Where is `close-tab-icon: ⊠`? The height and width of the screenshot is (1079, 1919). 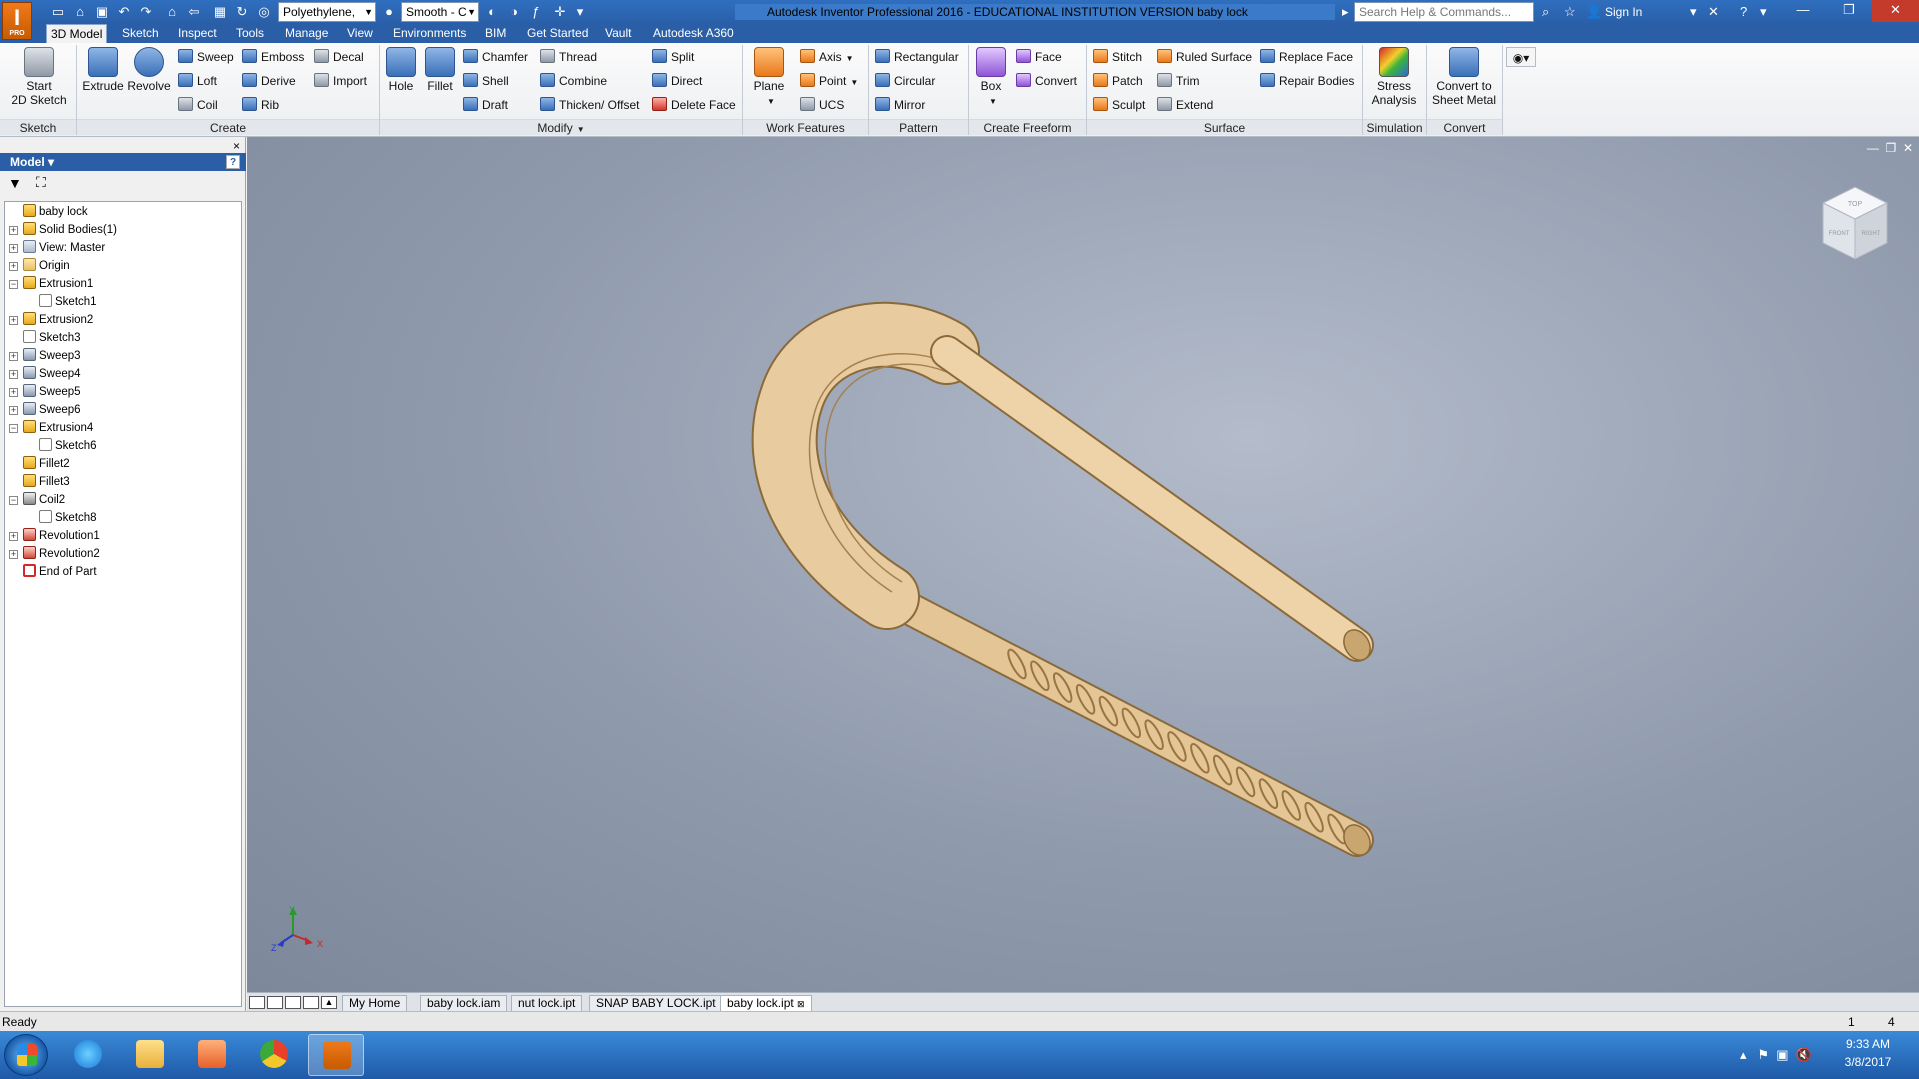 close-tab-icon: ⊠ is located at coordinates (801, 1004).